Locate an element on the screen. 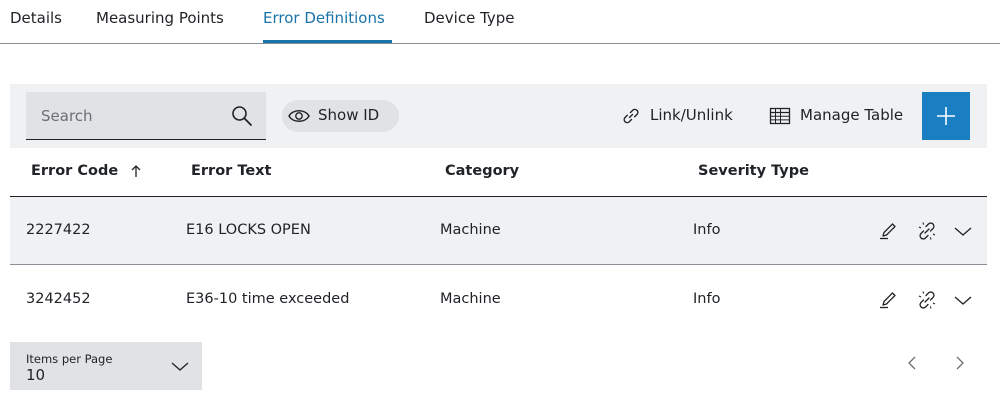  previous-page-icon is located at coordinates (912, 363).